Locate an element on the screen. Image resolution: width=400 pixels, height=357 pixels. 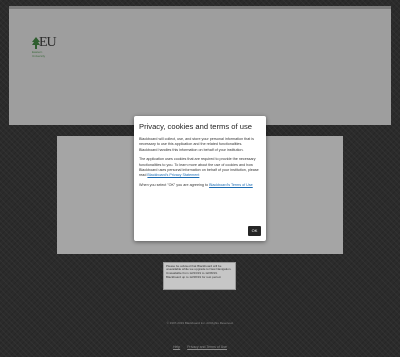
terms-of-use-link: Blackboard's Terms of Use is located at coordinates (231, 185).